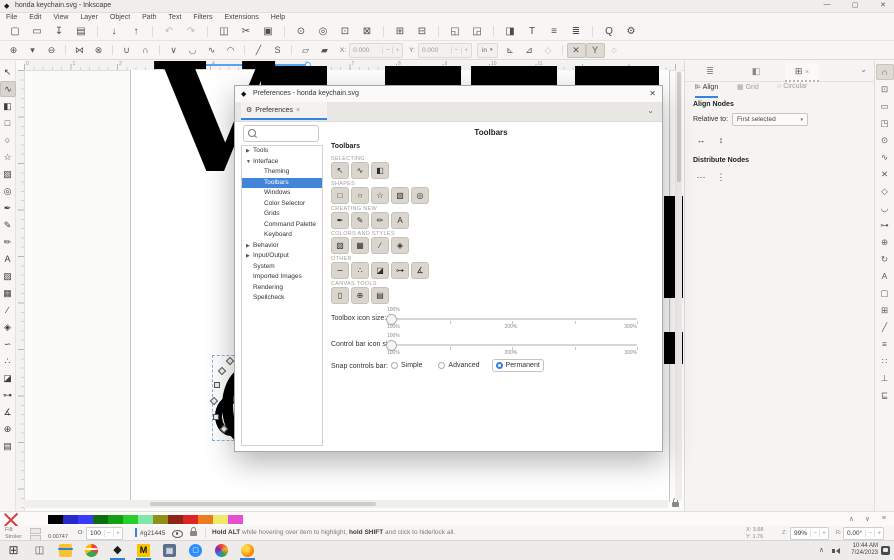 This screenshot has height=560, width=894. Describe the element at coordinates (701, 140) in the screenshot. I see `align-nodes-horizontally-button: ↔` at that location.